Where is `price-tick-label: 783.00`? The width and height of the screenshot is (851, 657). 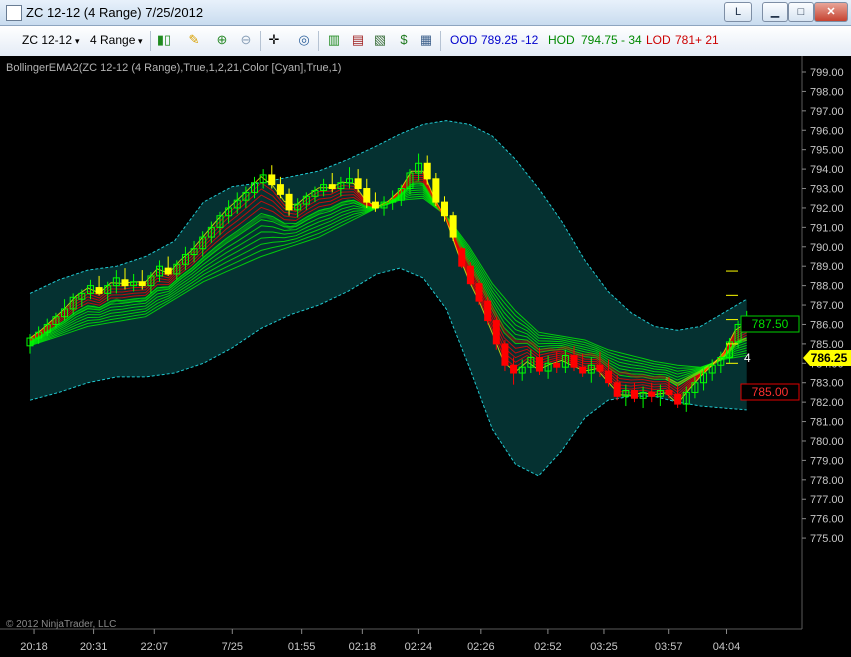
price-tick-label: 783.00 is located at coordinates (827, 384).